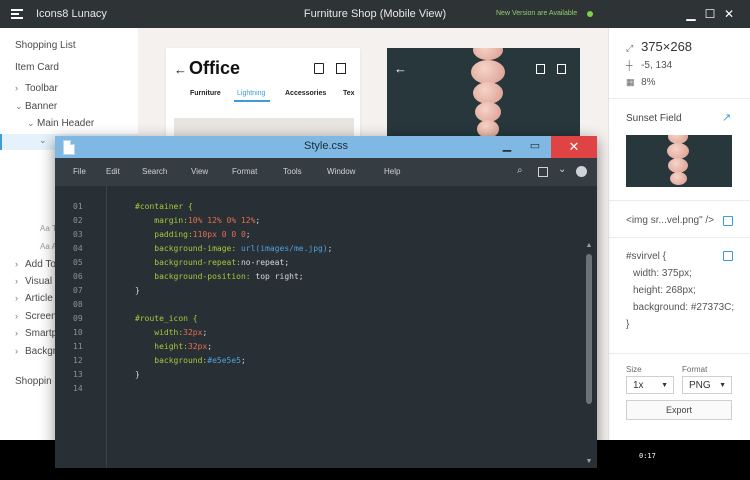  What do you see at coordinates (154, 171) in the screenshot?
I see `menu-search: Search` at bounding box center [154, 171].